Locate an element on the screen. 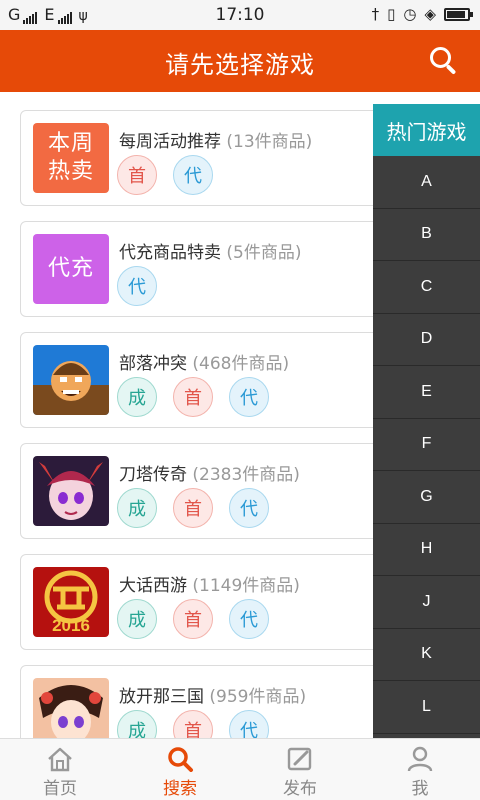 This screenshot has width=480, height=800. thumb-logo-text: 2016 is located at coordinates (71, 625).